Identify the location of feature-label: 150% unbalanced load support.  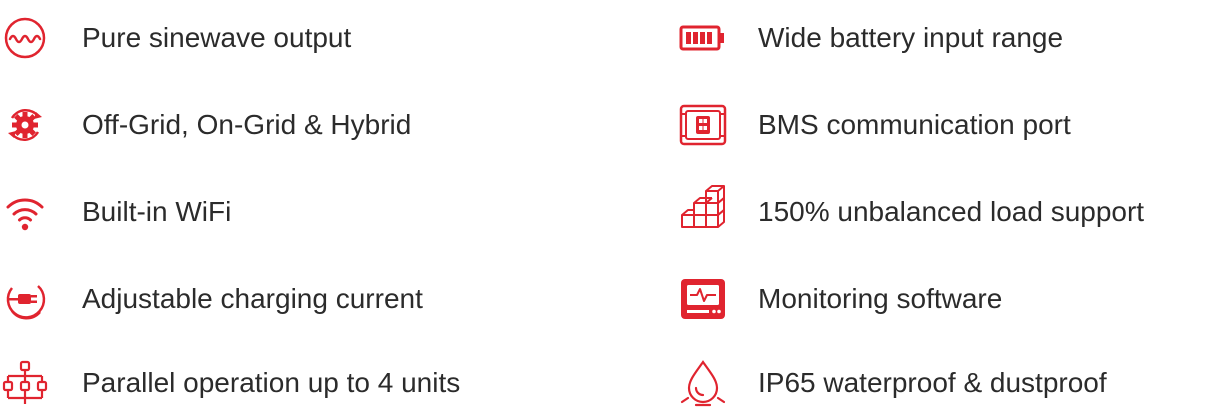
(951, 211).